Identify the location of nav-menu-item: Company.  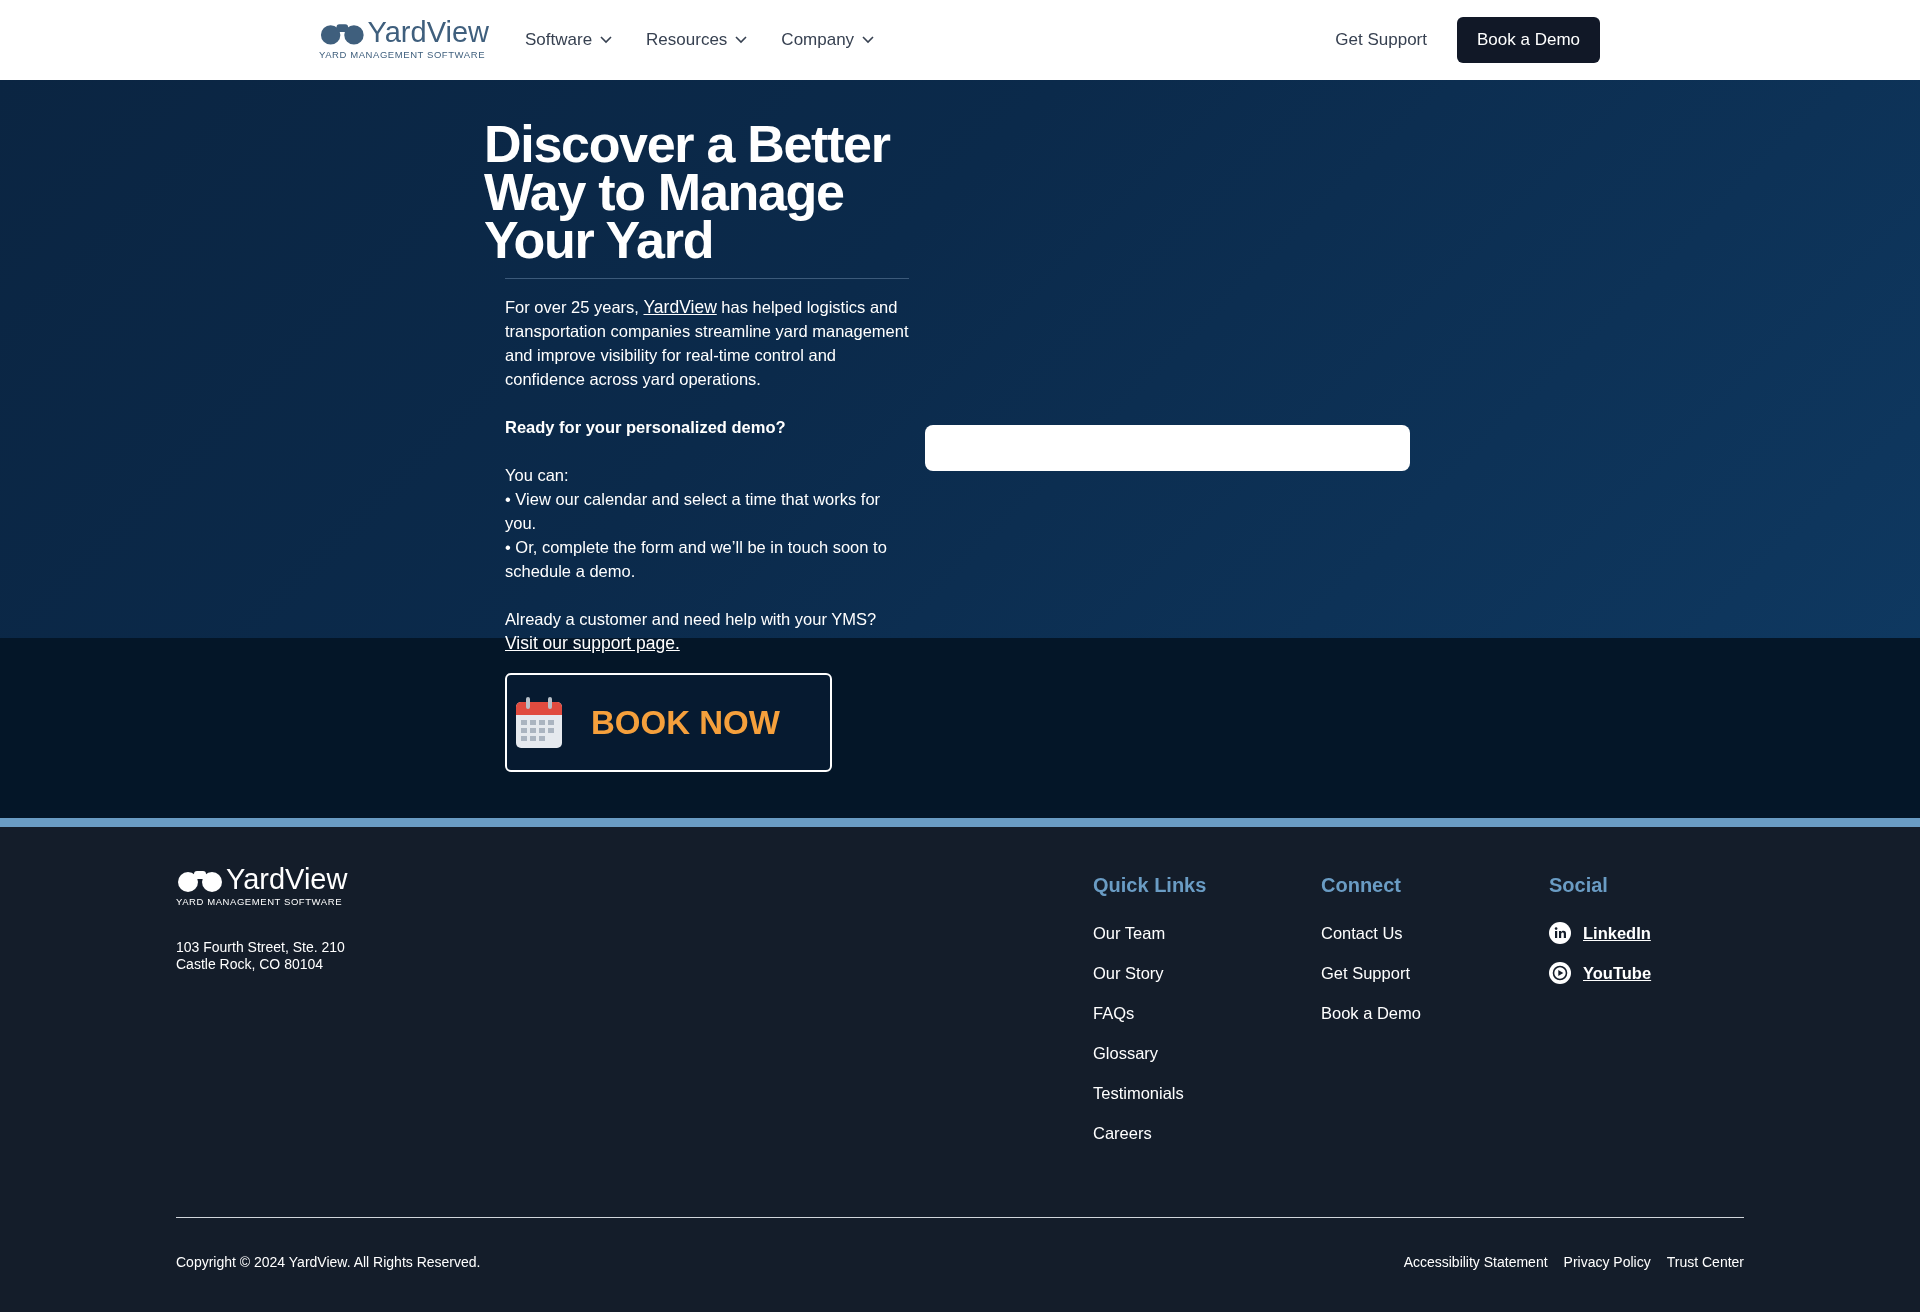
(828, 40).